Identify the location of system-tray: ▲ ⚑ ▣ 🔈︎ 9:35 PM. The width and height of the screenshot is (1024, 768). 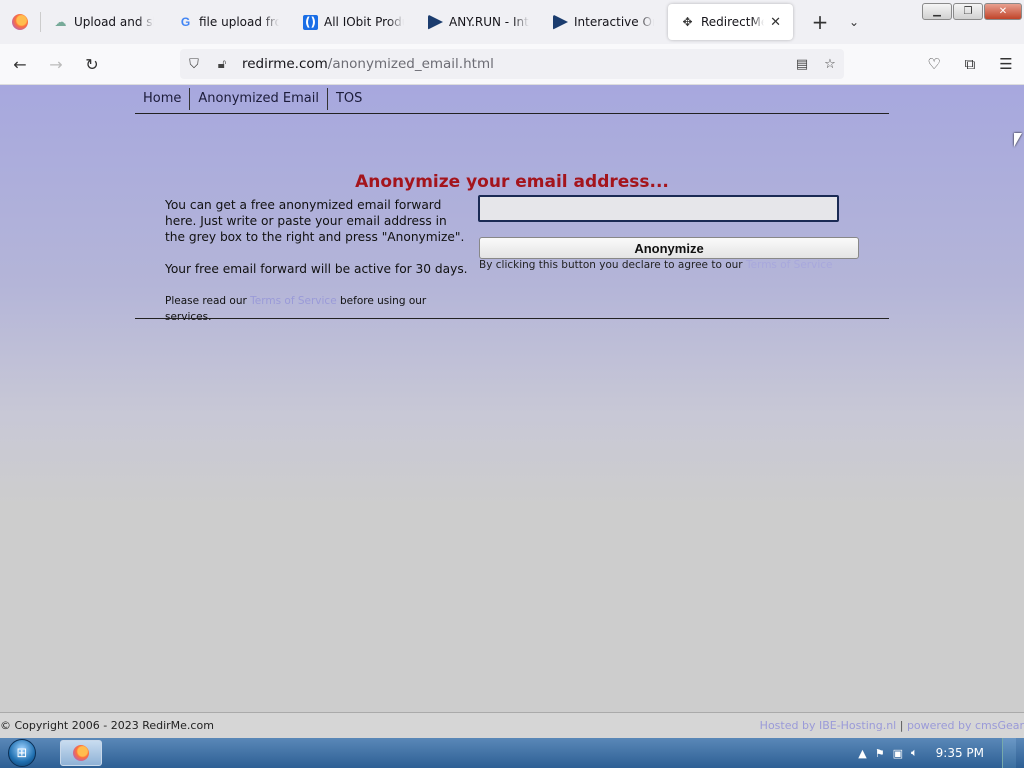
(941, 753).